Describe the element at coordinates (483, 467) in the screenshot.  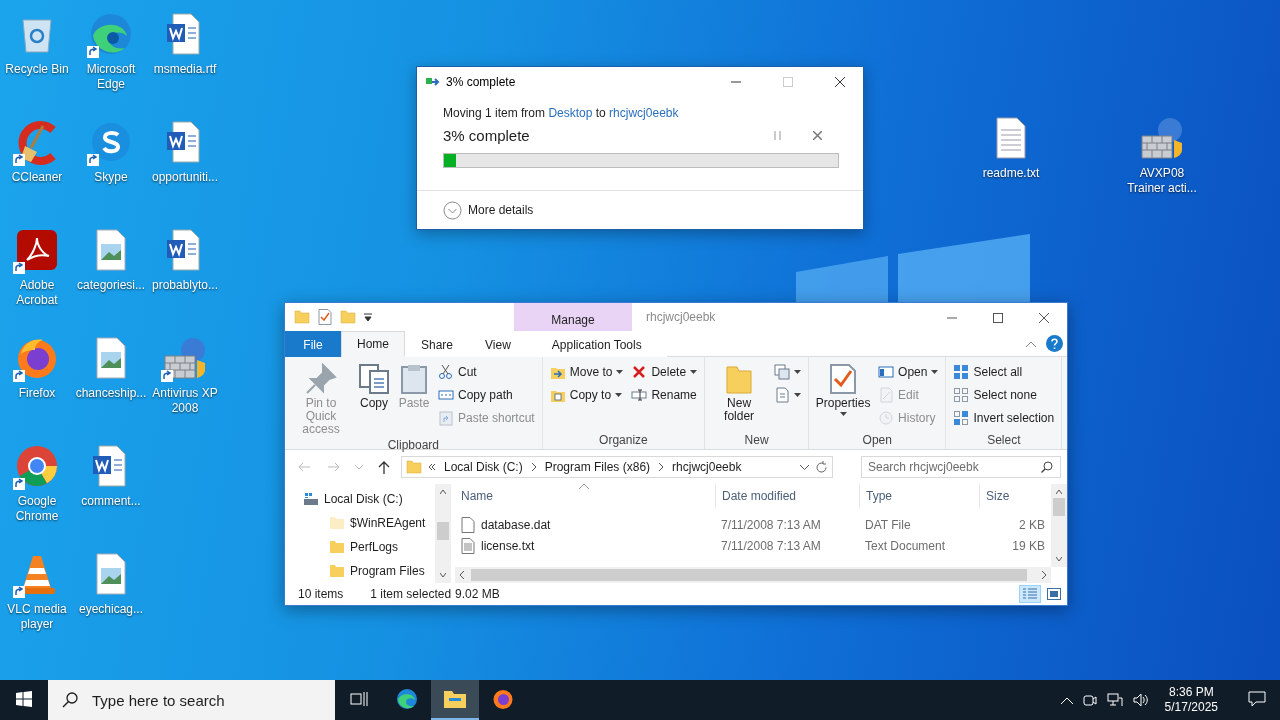
I see `breadcrumb: Local Disk (C:)` at that location.